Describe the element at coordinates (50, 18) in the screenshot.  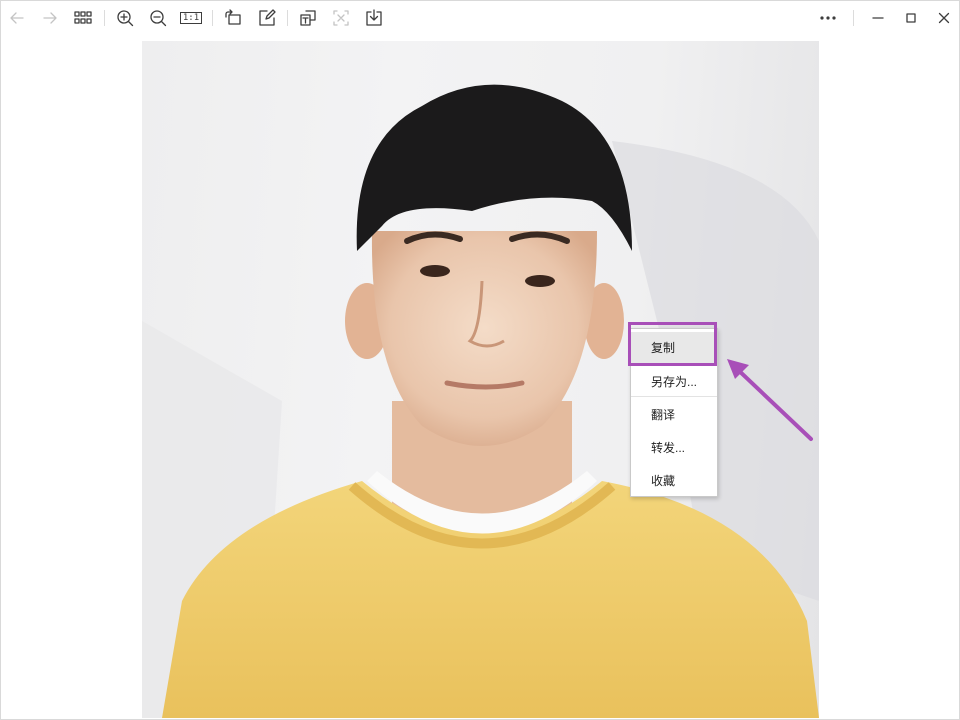
I see `forward-arrow-icon` at that location.